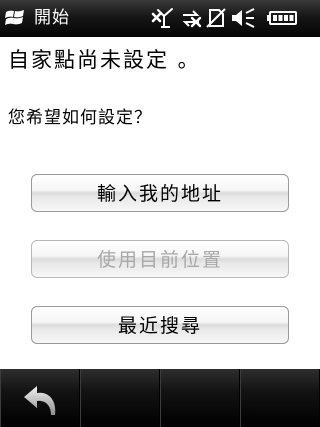 This screenshot has width=320, height=427. I want to click on data-off-icon, so click(191, 18).